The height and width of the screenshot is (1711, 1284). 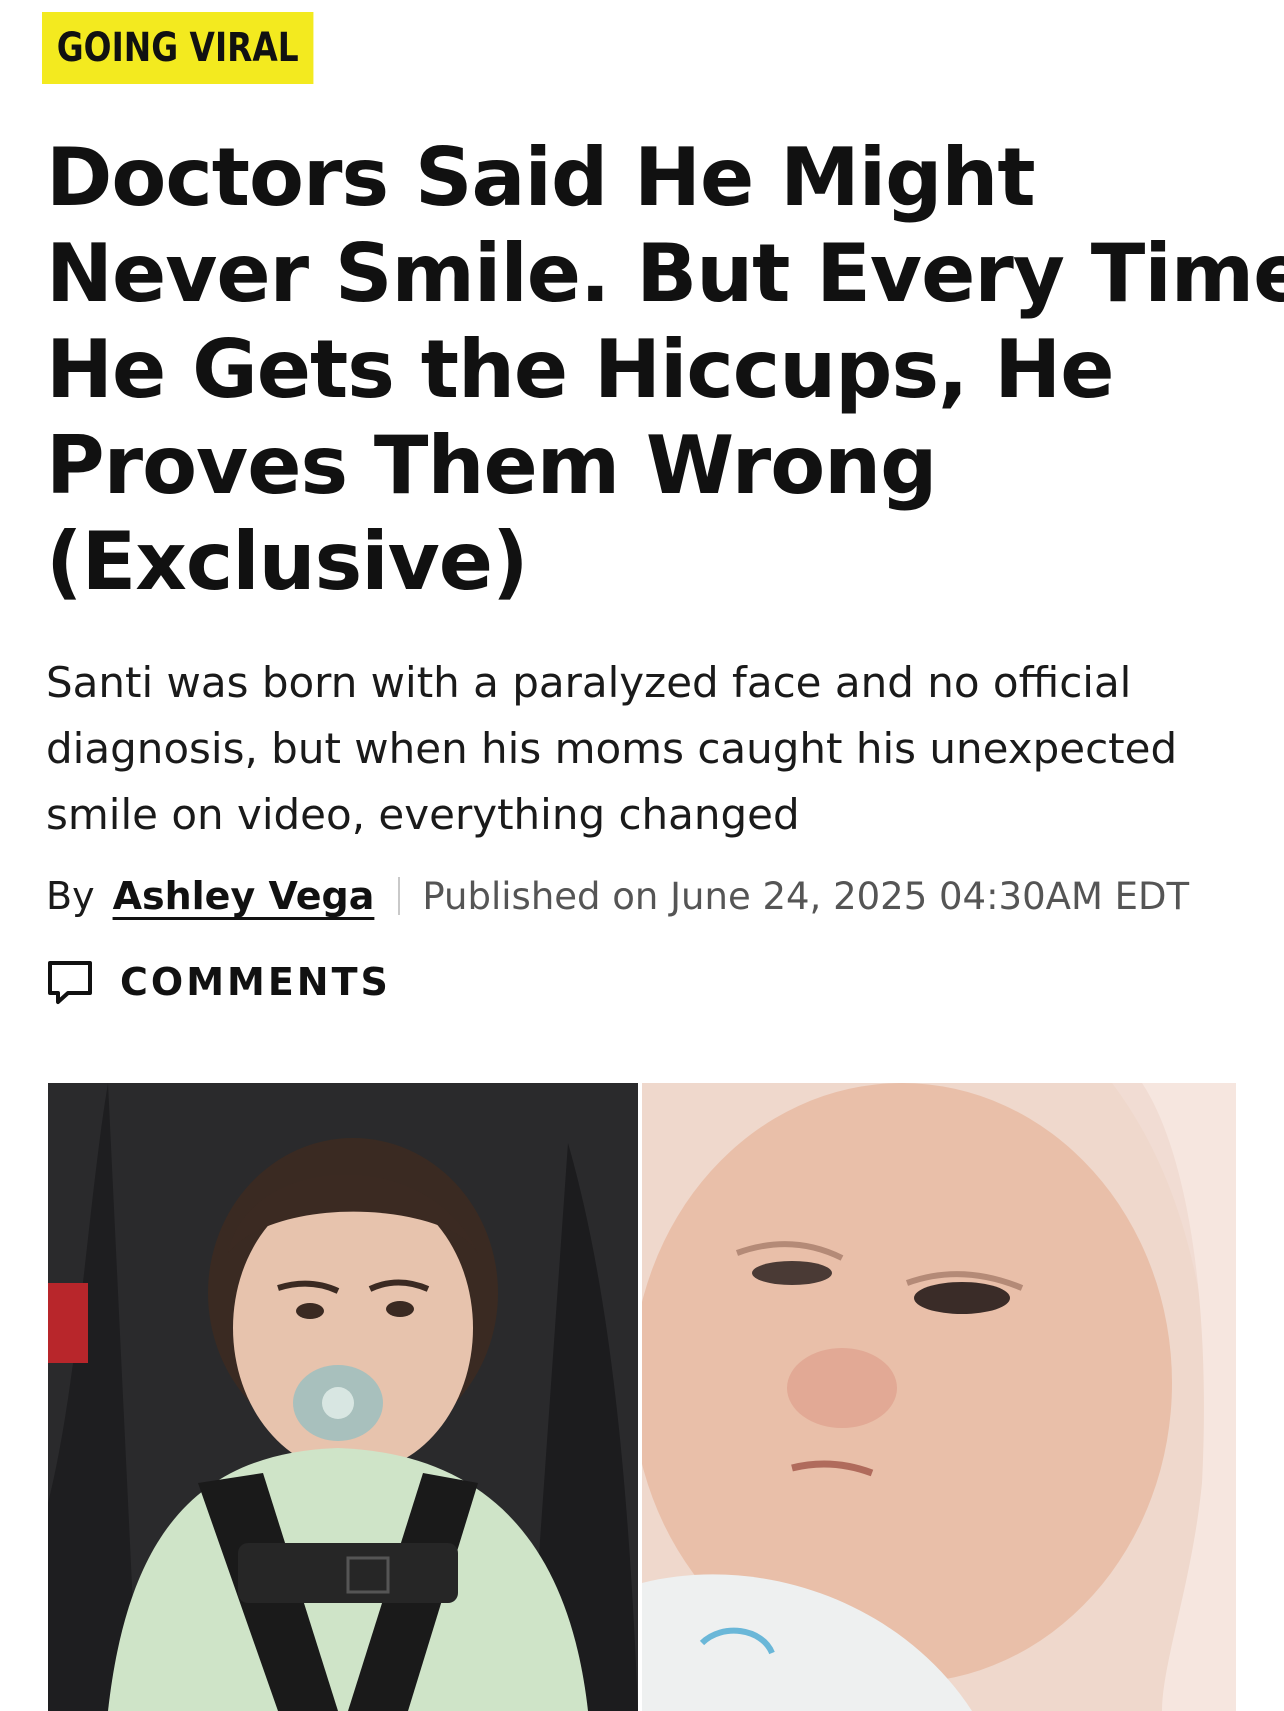 What do you see at coordinates (399, 896) in the screenshot?
I see `byline-divider` at bounding box center [399, 896].